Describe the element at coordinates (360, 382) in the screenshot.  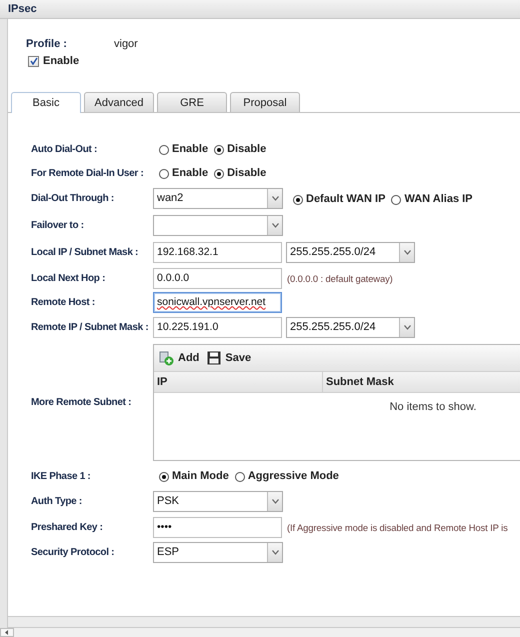
I see `column-header: Subnet Mask` at that location.